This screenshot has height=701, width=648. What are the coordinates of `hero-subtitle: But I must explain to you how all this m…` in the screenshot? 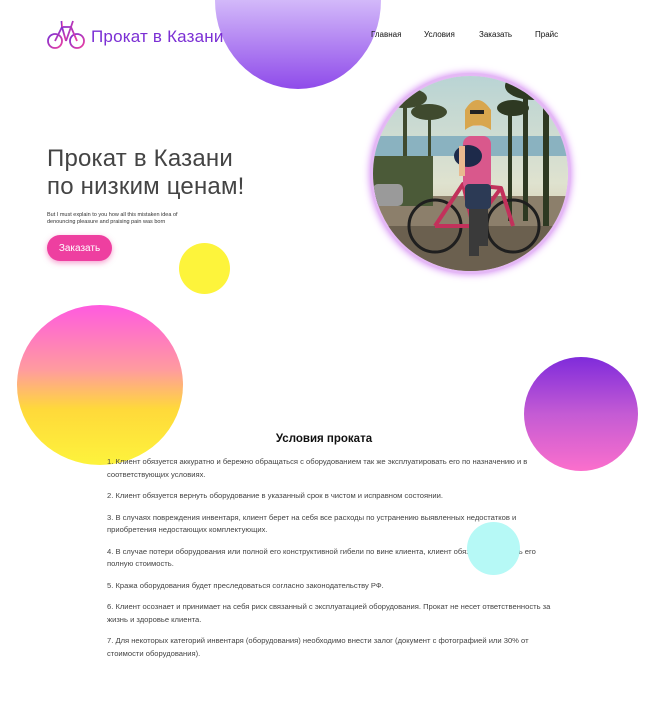 It's located at (112, 218).